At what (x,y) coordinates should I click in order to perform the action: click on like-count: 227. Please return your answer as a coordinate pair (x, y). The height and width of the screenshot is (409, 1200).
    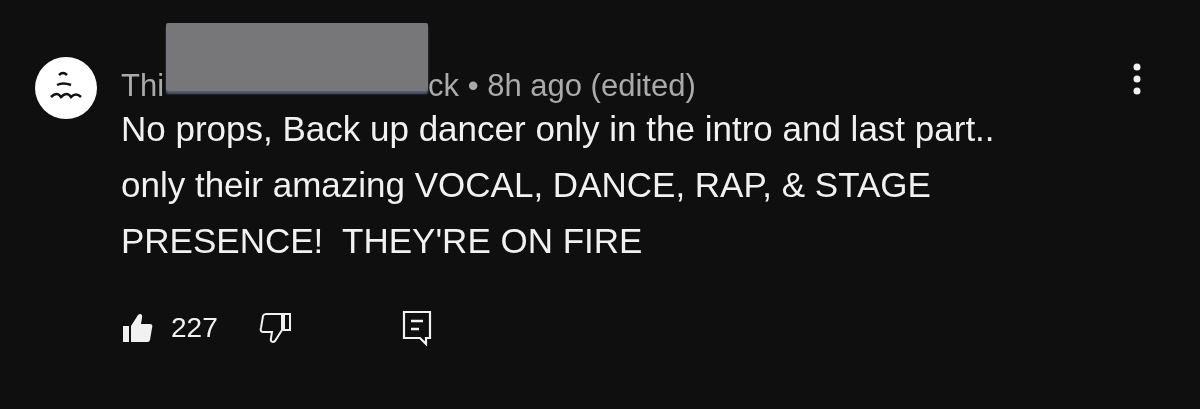
    Looking at the image, I should click on (194, 328).